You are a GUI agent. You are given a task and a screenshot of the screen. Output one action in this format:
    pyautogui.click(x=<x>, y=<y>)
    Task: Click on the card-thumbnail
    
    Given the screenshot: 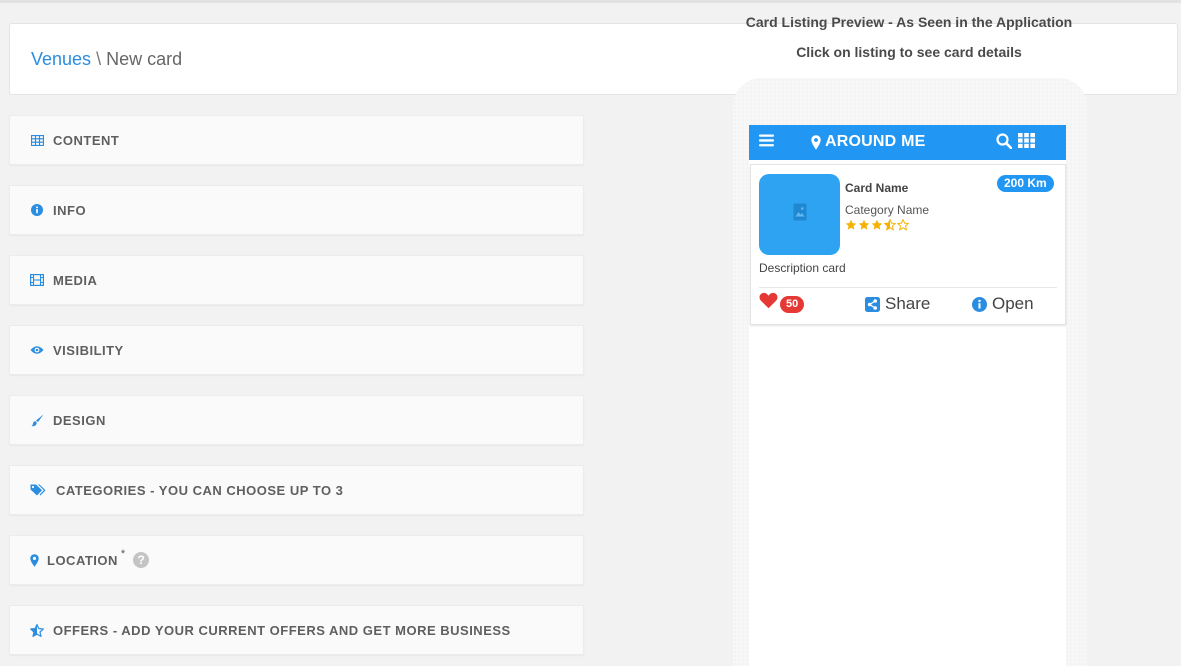 What is the action you would take?
    pyautogui.click(x=799, y=214)
    